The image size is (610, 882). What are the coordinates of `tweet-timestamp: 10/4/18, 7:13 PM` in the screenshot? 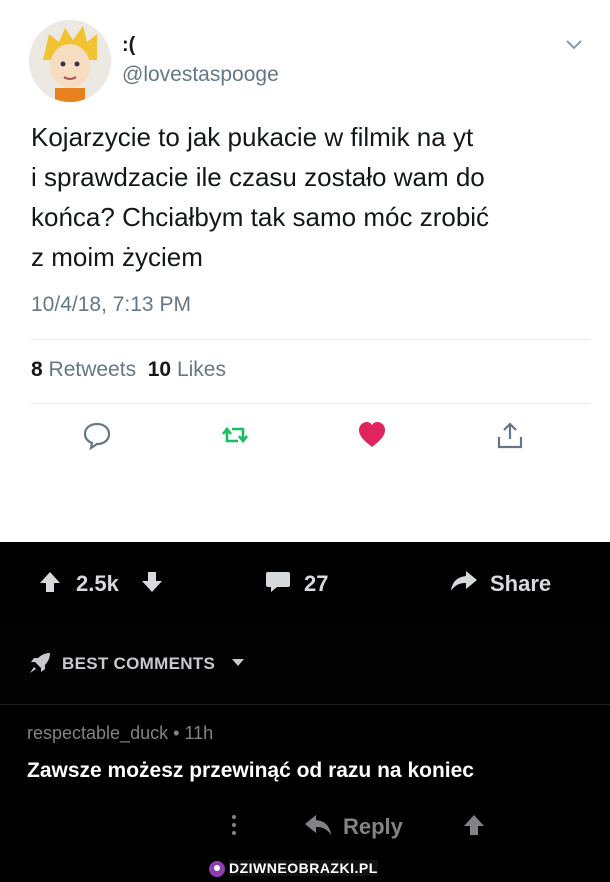 It's located at (111, 305).